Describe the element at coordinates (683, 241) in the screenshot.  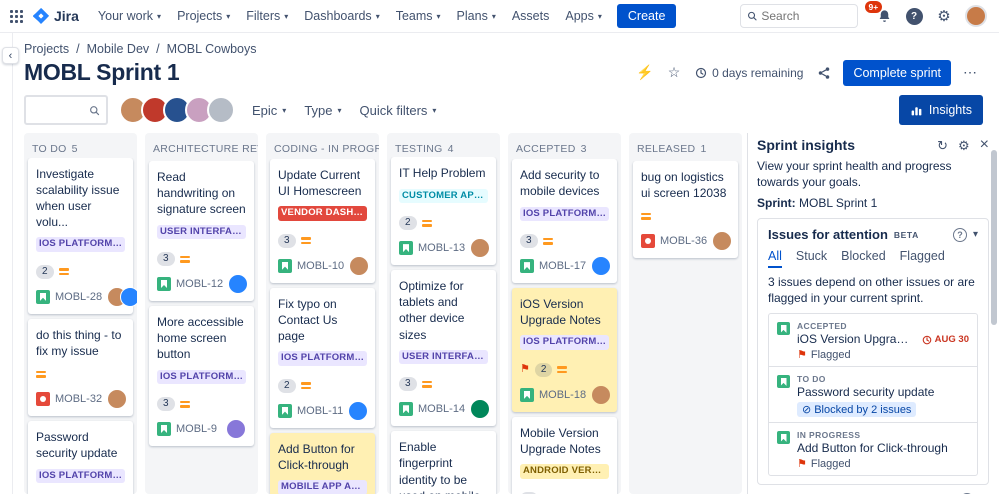
I see `issue-key: MOBL-36` at that location.